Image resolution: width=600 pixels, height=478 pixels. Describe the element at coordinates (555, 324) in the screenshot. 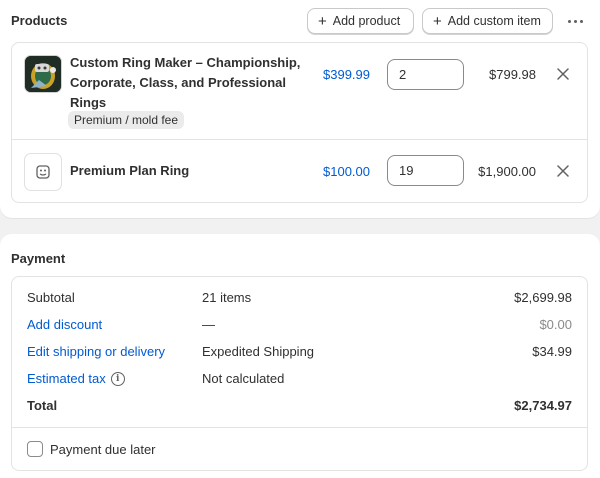

I see `discount-amount: $0.00` at that location.